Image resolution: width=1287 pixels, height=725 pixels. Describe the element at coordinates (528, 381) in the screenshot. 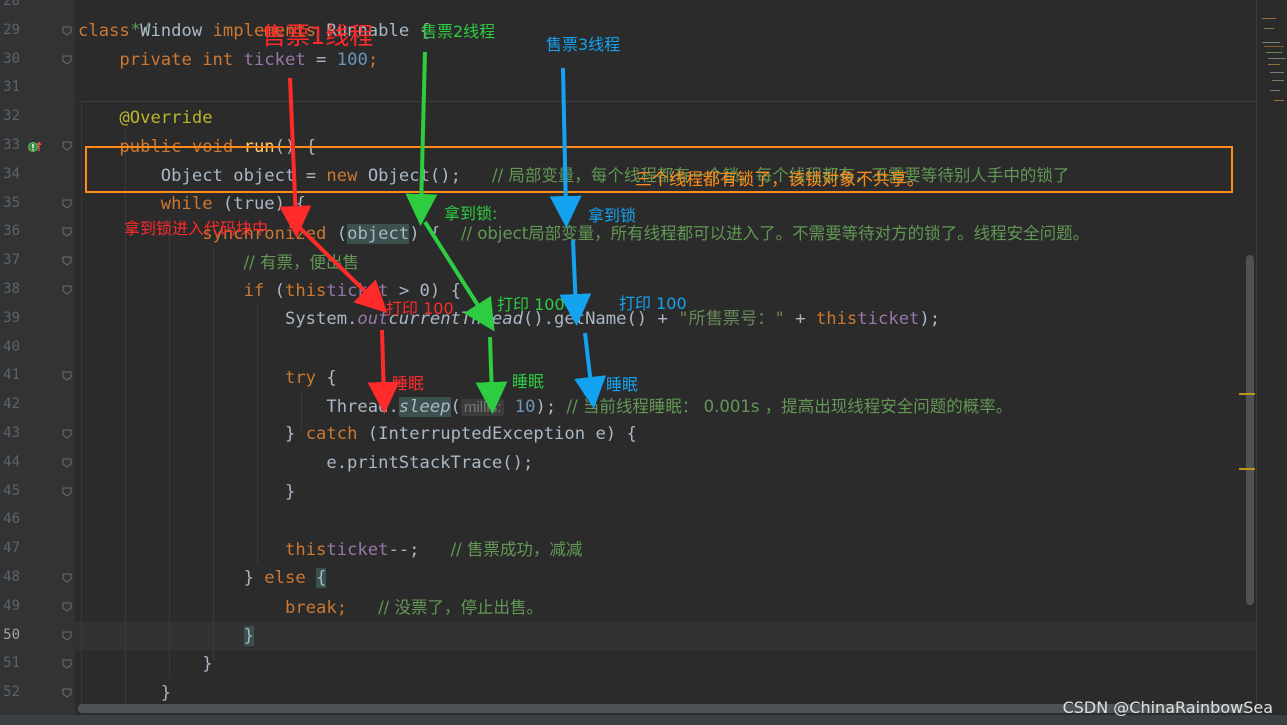

I see `thread2-sleep-label: 睡眠` at that location.